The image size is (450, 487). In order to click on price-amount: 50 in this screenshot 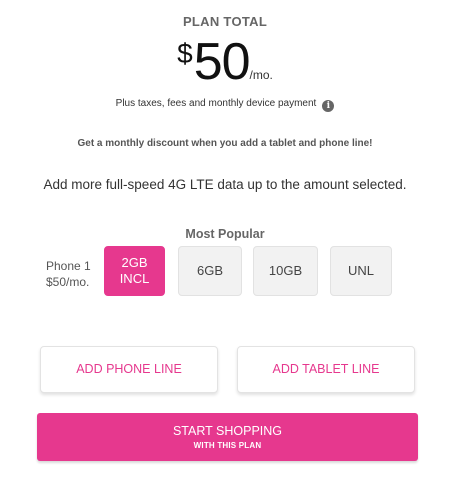, I will do `click(222, 62)`.